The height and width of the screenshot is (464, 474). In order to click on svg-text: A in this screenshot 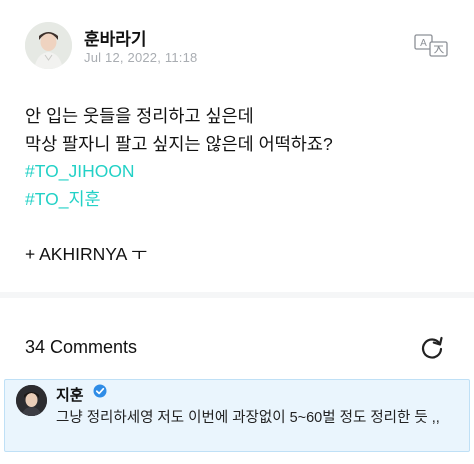, I will do `click(423, 43)`.